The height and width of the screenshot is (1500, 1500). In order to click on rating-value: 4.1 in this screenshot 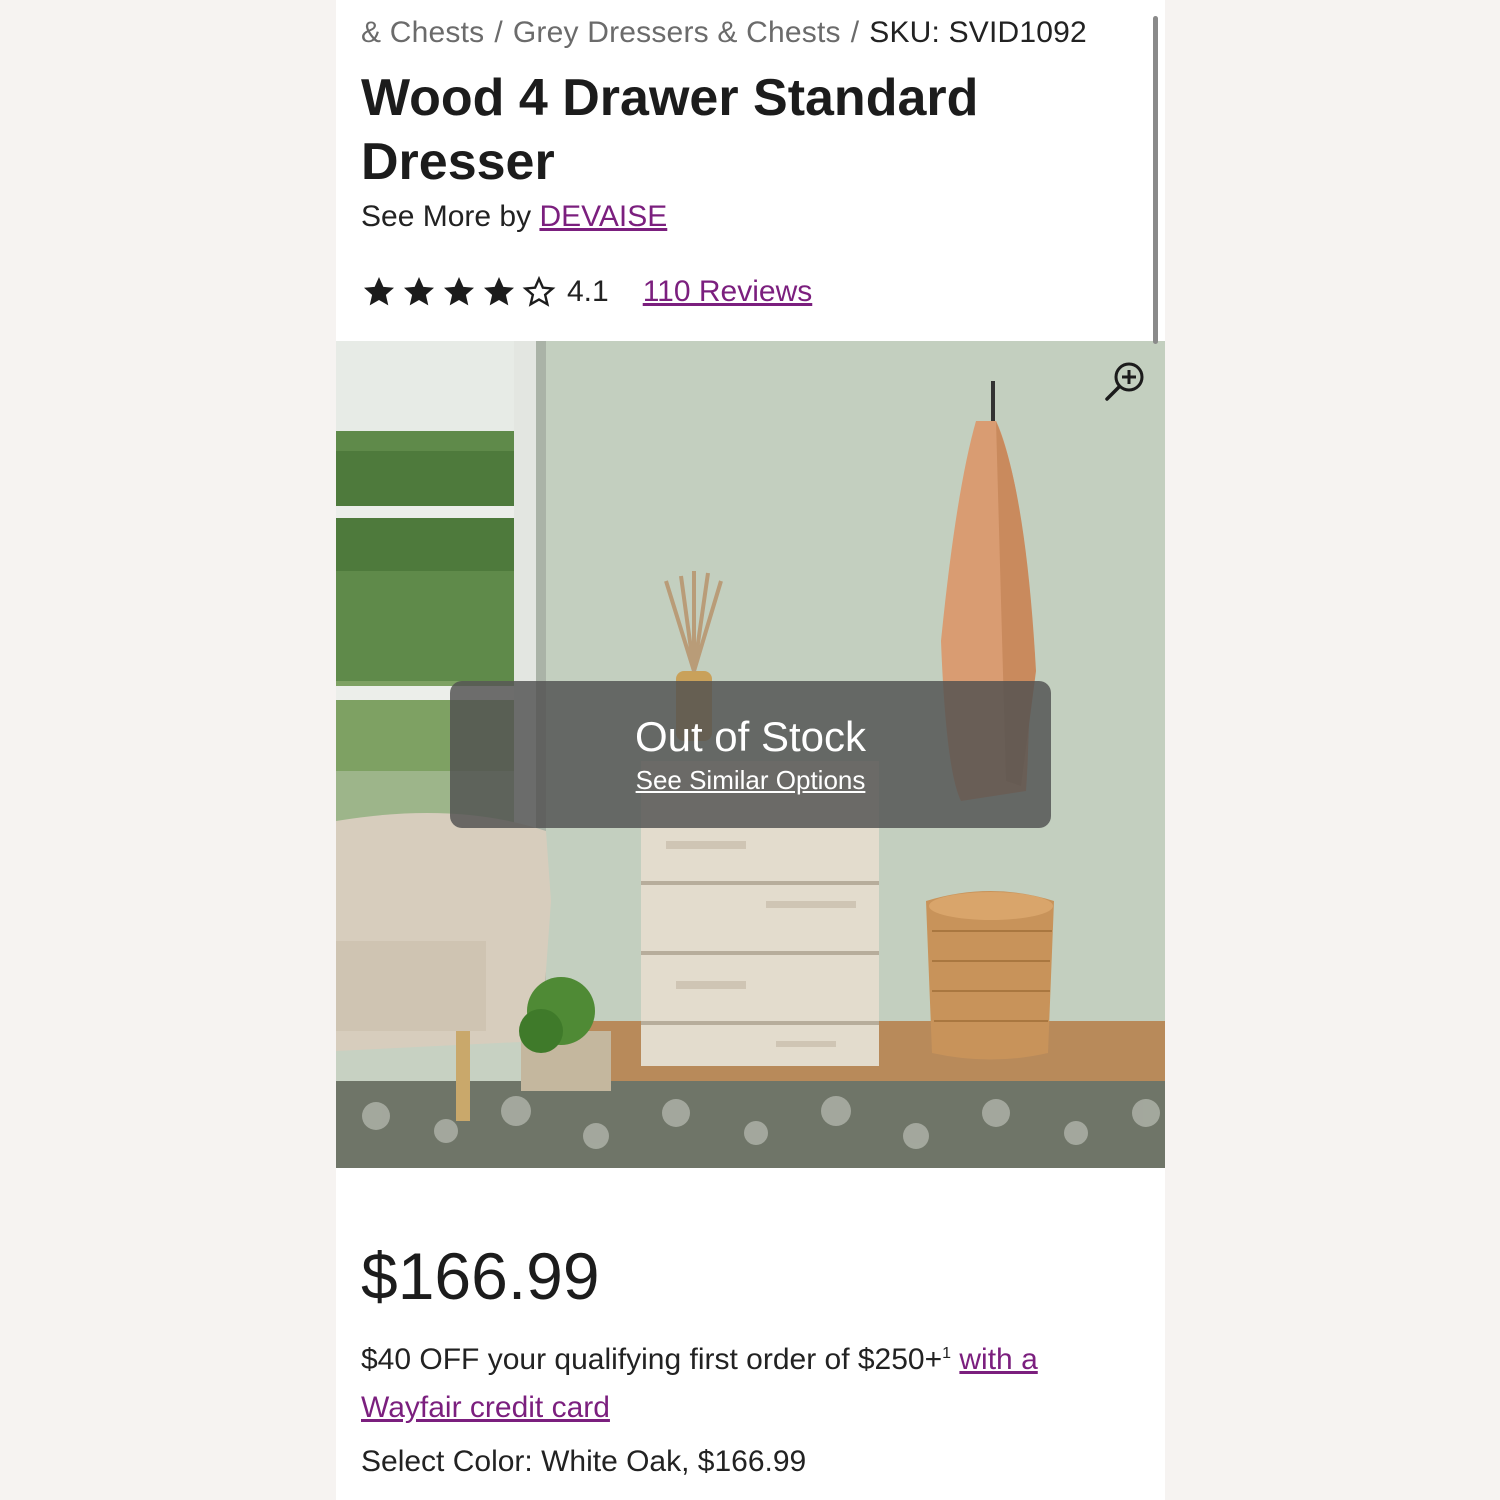, I will do `click(588, 291)`.